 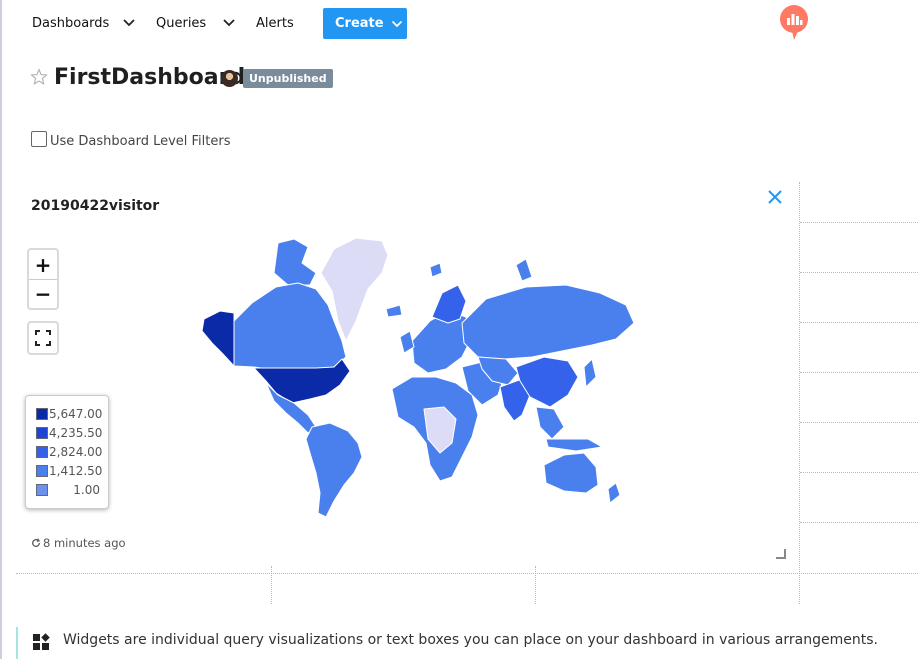 I want to click on create-button: Create, so click(x=365, y=23).